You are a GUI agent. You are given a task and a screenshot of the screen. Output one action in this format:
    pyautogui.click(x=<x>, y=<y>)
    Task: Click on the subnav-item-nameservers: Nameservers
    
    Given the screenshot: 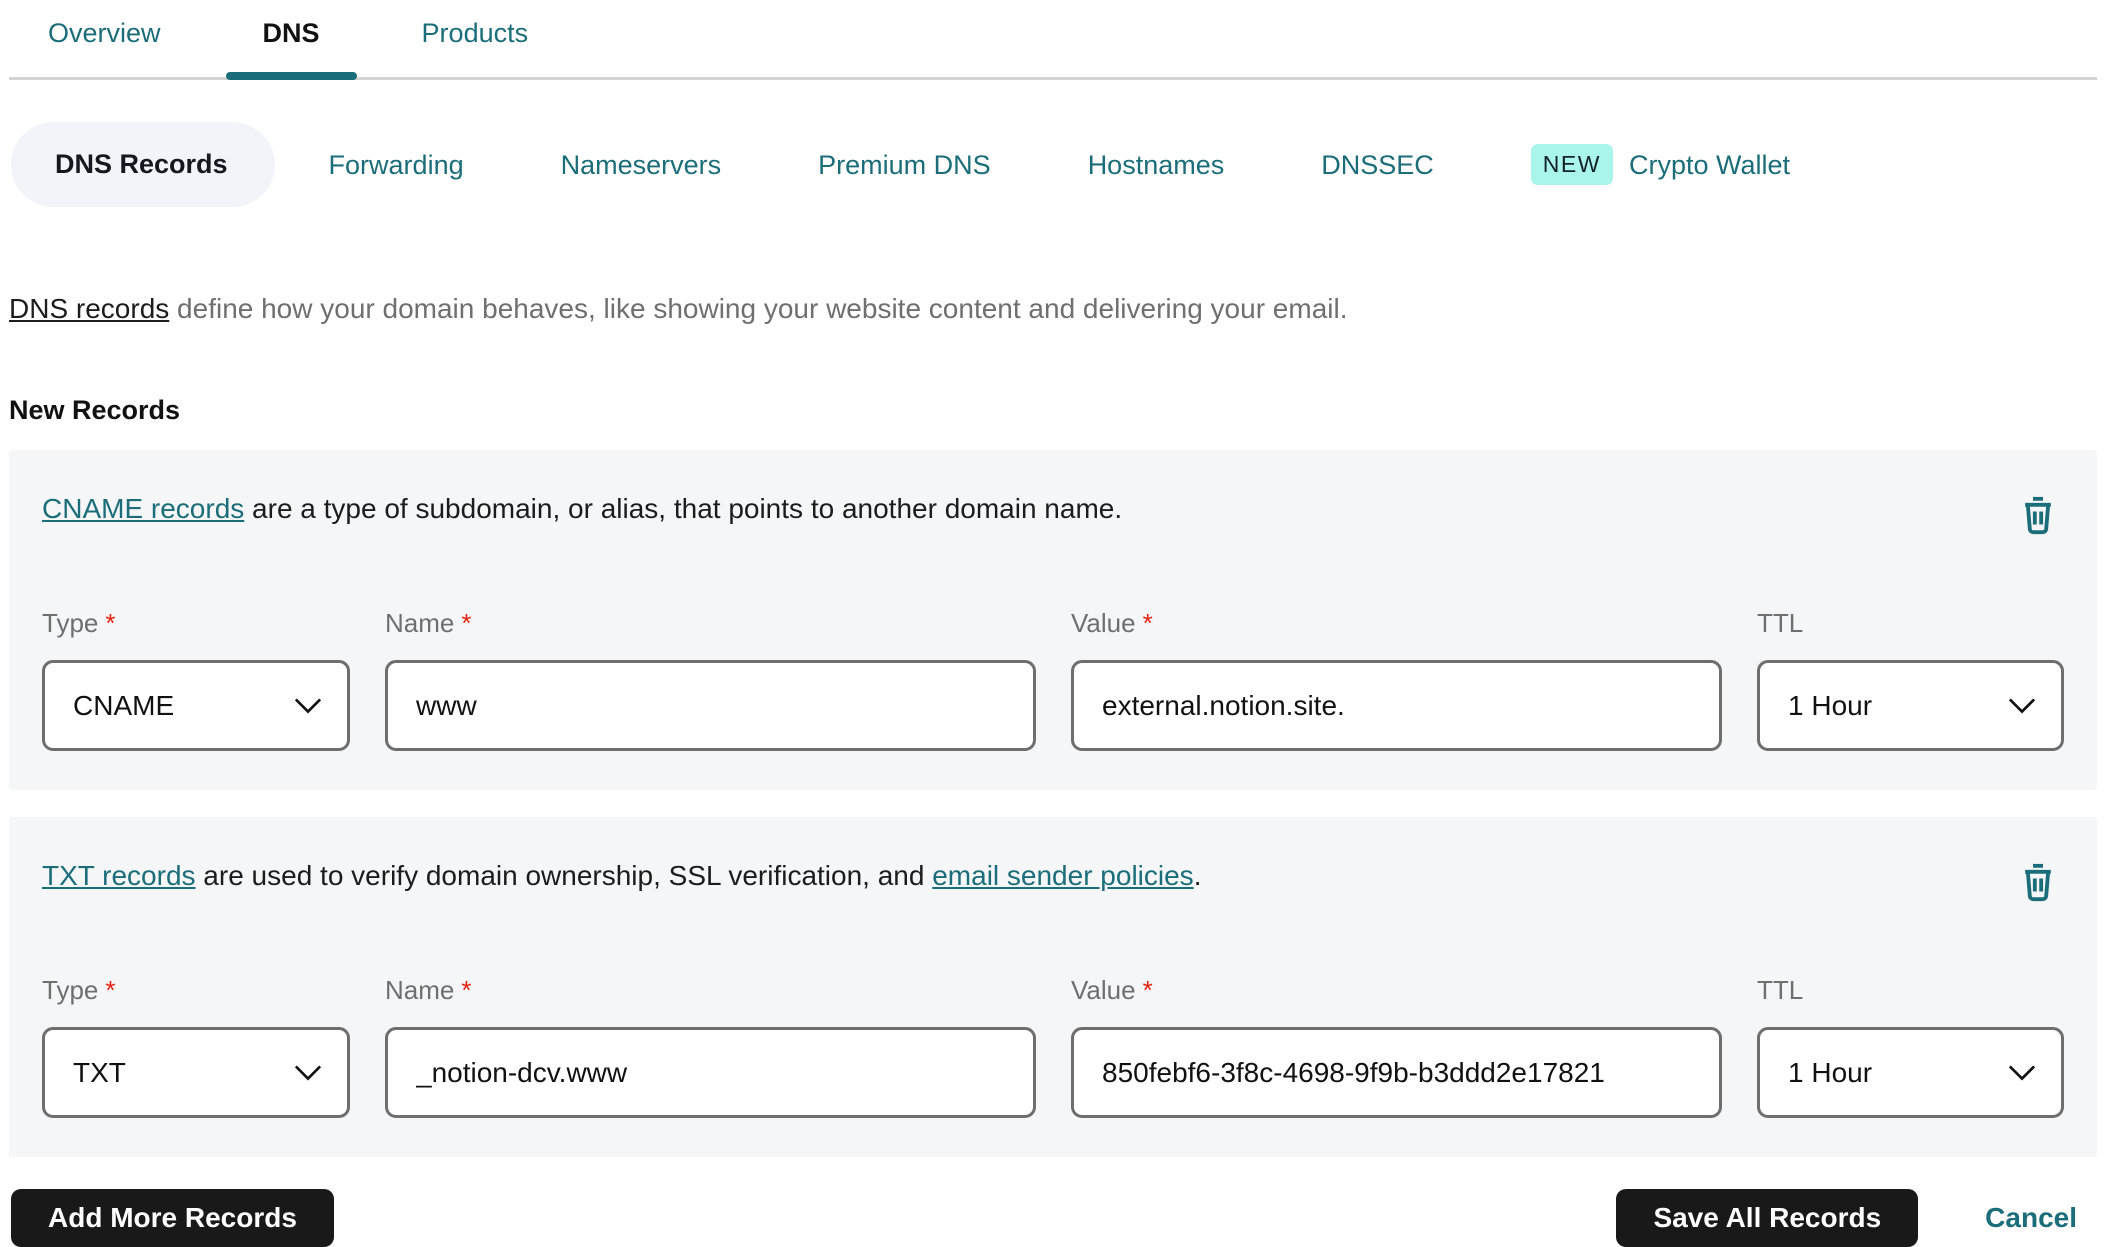 What is the action you would take?
    pyautogui.click(x=641, y=165)
    